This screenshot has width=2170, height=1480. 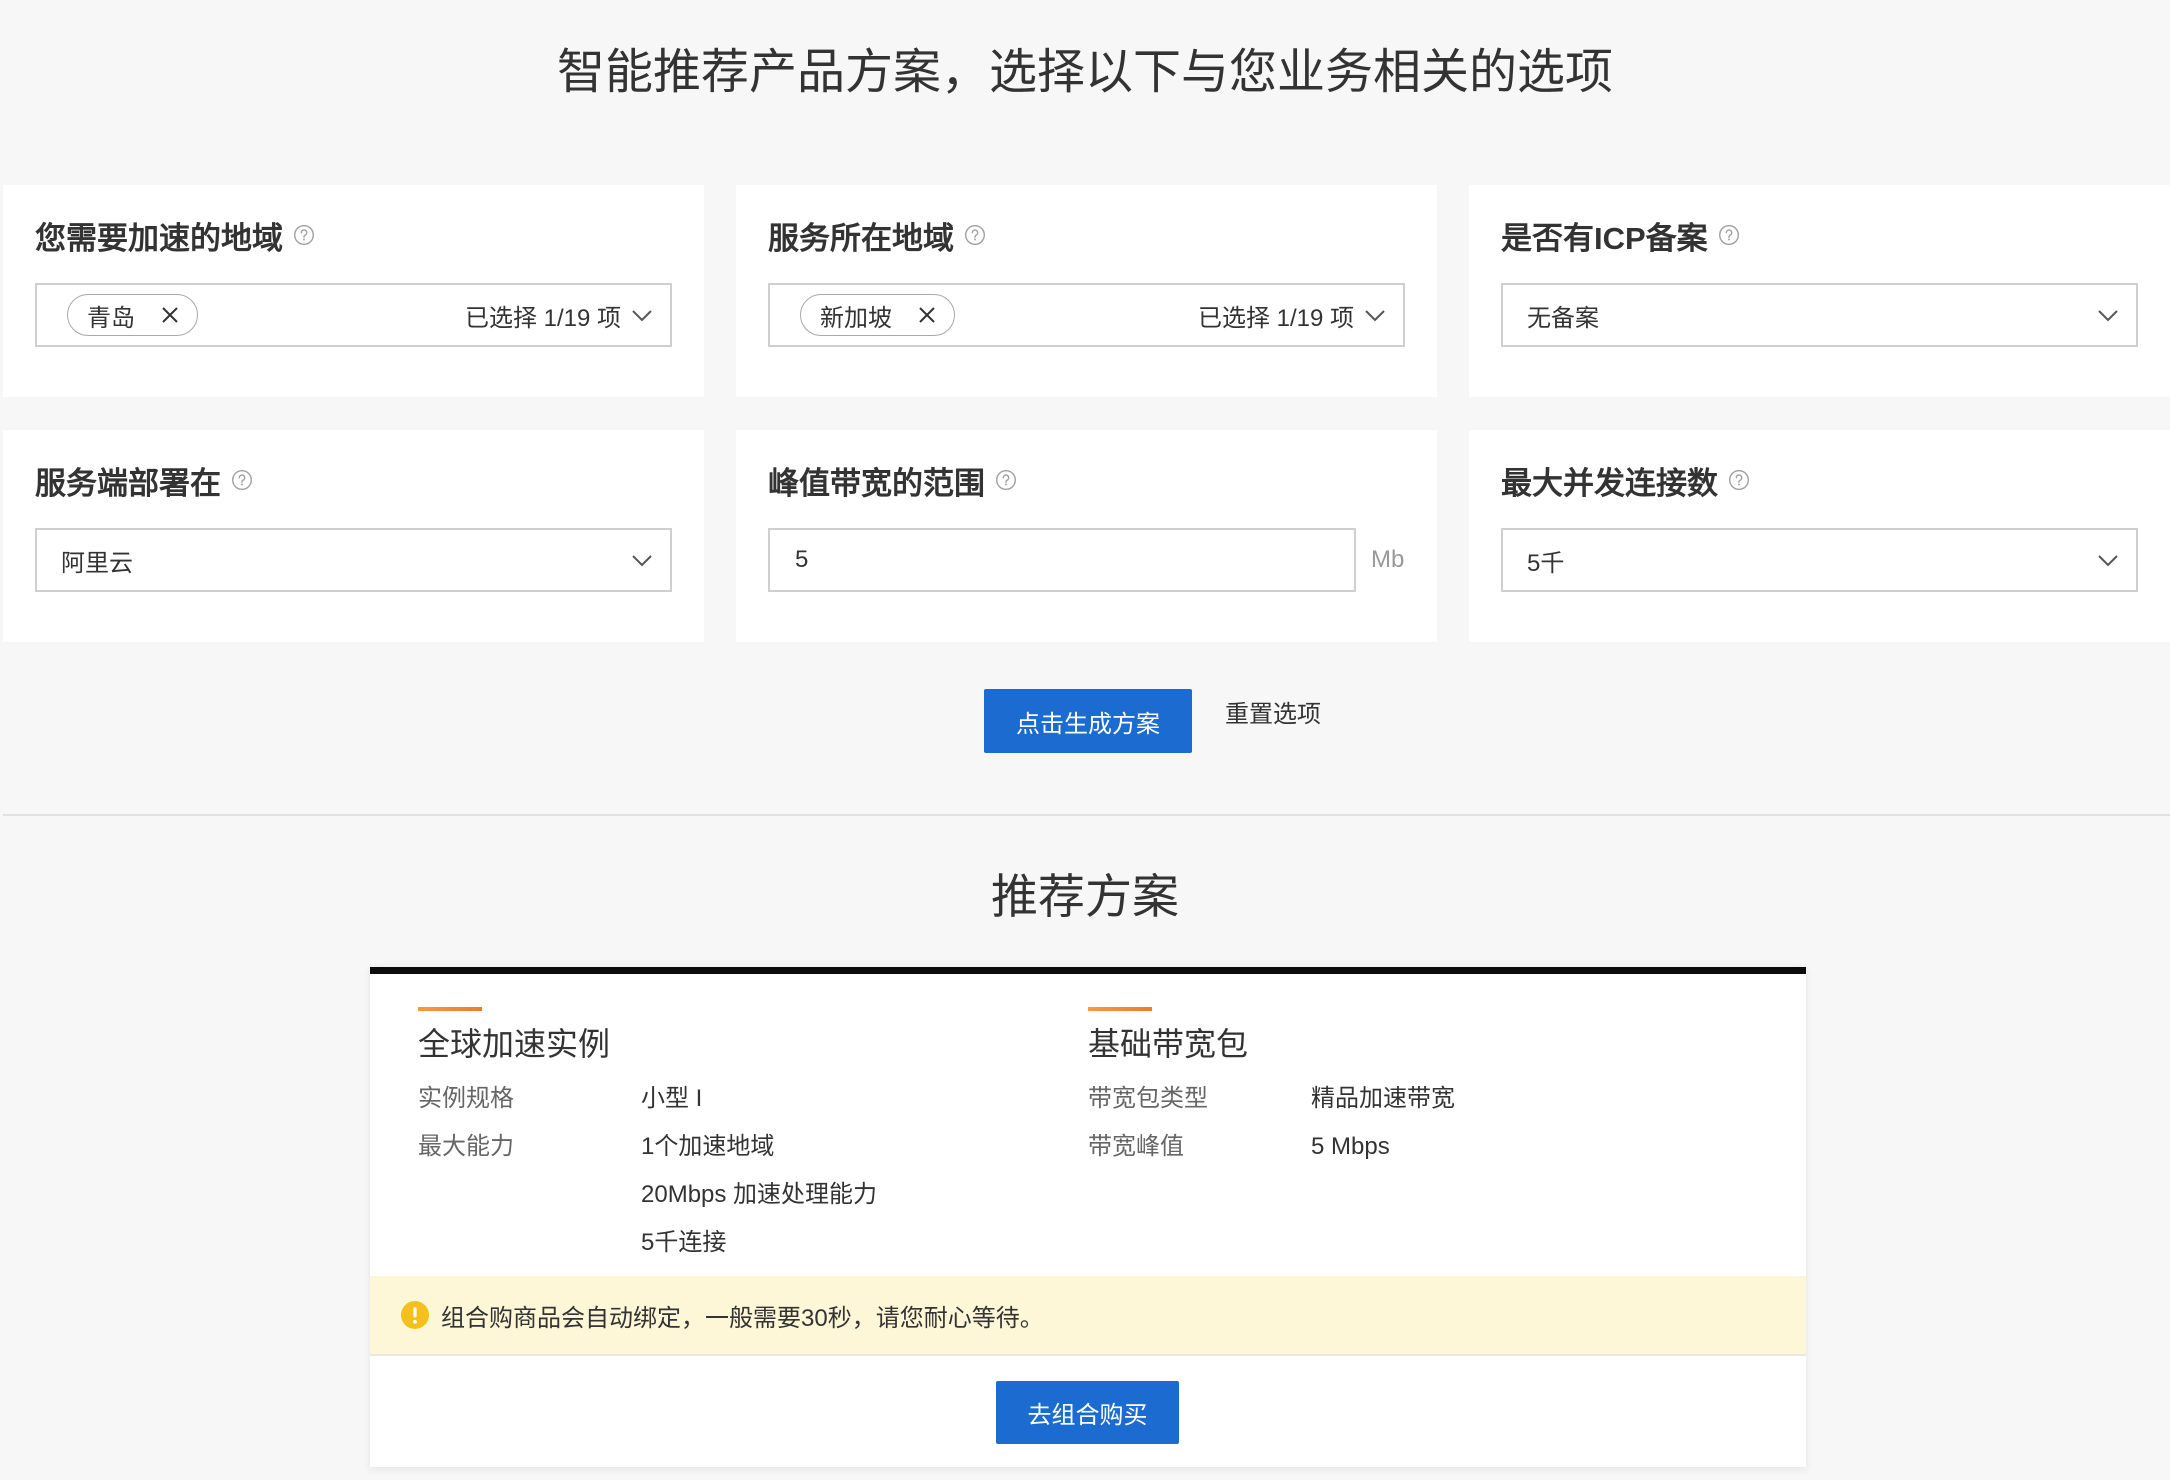 I want to click on spec-list: 带宽包类型 精品加速带宽 带宽峰值 5 Mbps, so click(x=1398, y=1123).